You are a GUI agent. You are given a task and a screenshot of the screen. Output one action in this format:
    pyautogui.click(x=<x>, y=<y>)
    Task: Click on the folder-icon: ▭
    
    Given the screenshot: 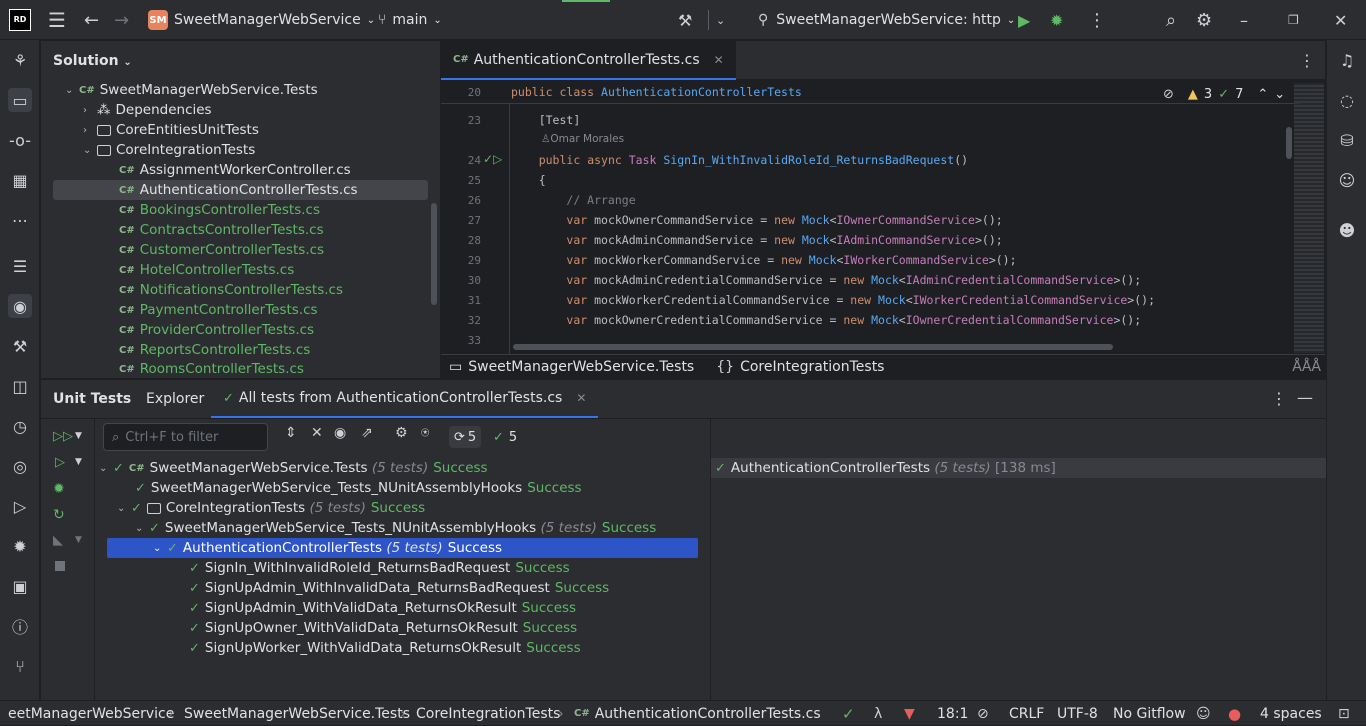 What is the action you would take?
    pyautogui.click(x=20, y=100)
    